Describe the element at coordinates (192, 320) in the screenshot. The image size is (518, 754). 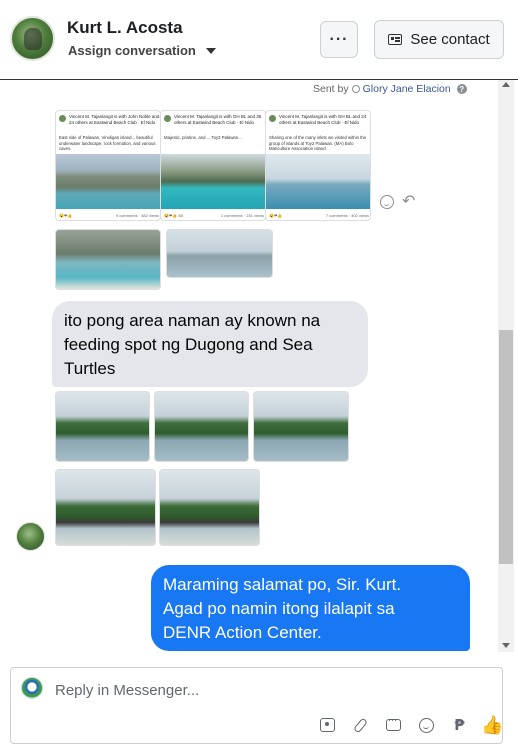
I see `incoming-message-line: ito pong area naman ay known na` at that location.